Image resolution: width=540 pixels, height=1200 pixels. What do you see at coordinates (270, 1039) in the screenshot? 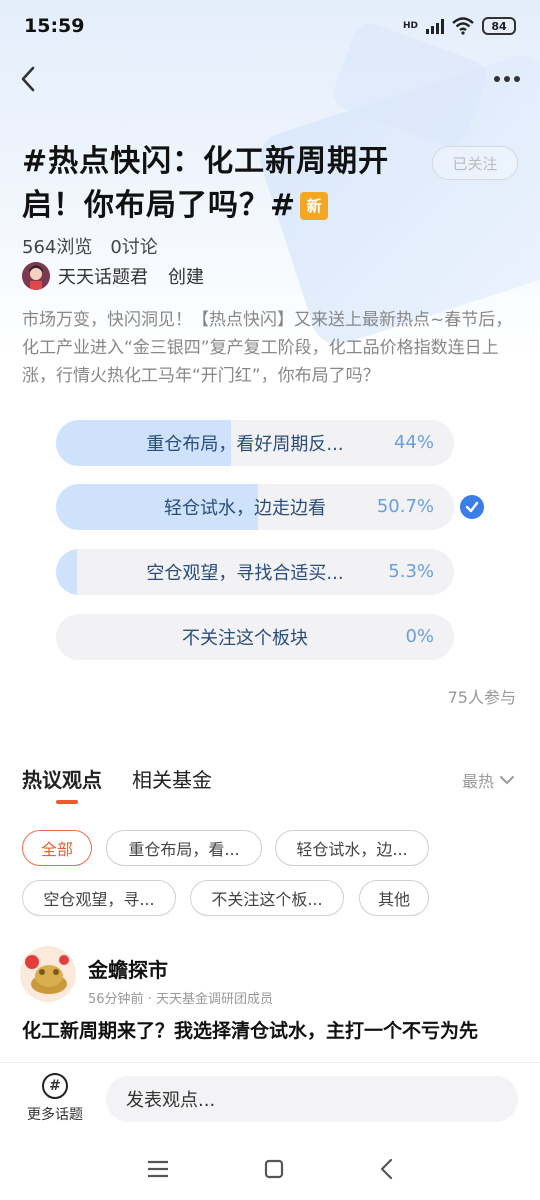
I see `post-text: 化工新周期来了？我选择清仓试水，主打一个不亏为先` at bounding box center [270, 1039].